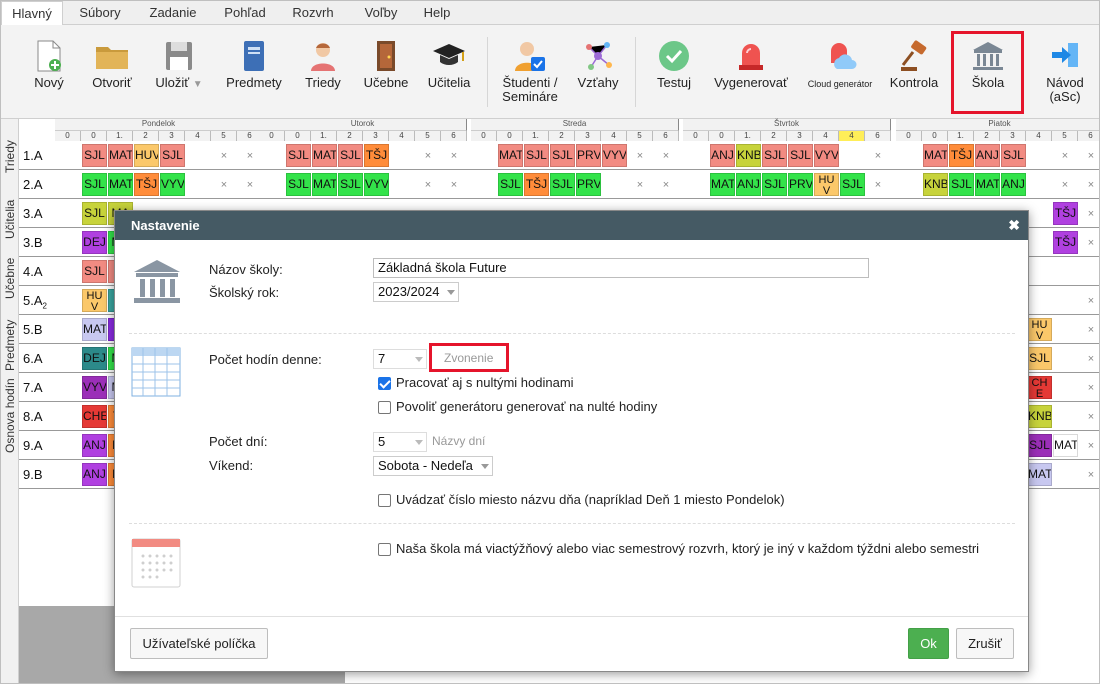 This screenshot has height=684, width=1100. Describe the element at coordinates (37, 329) in the screenshot. I see `class-row-label: 5.B` at that location.